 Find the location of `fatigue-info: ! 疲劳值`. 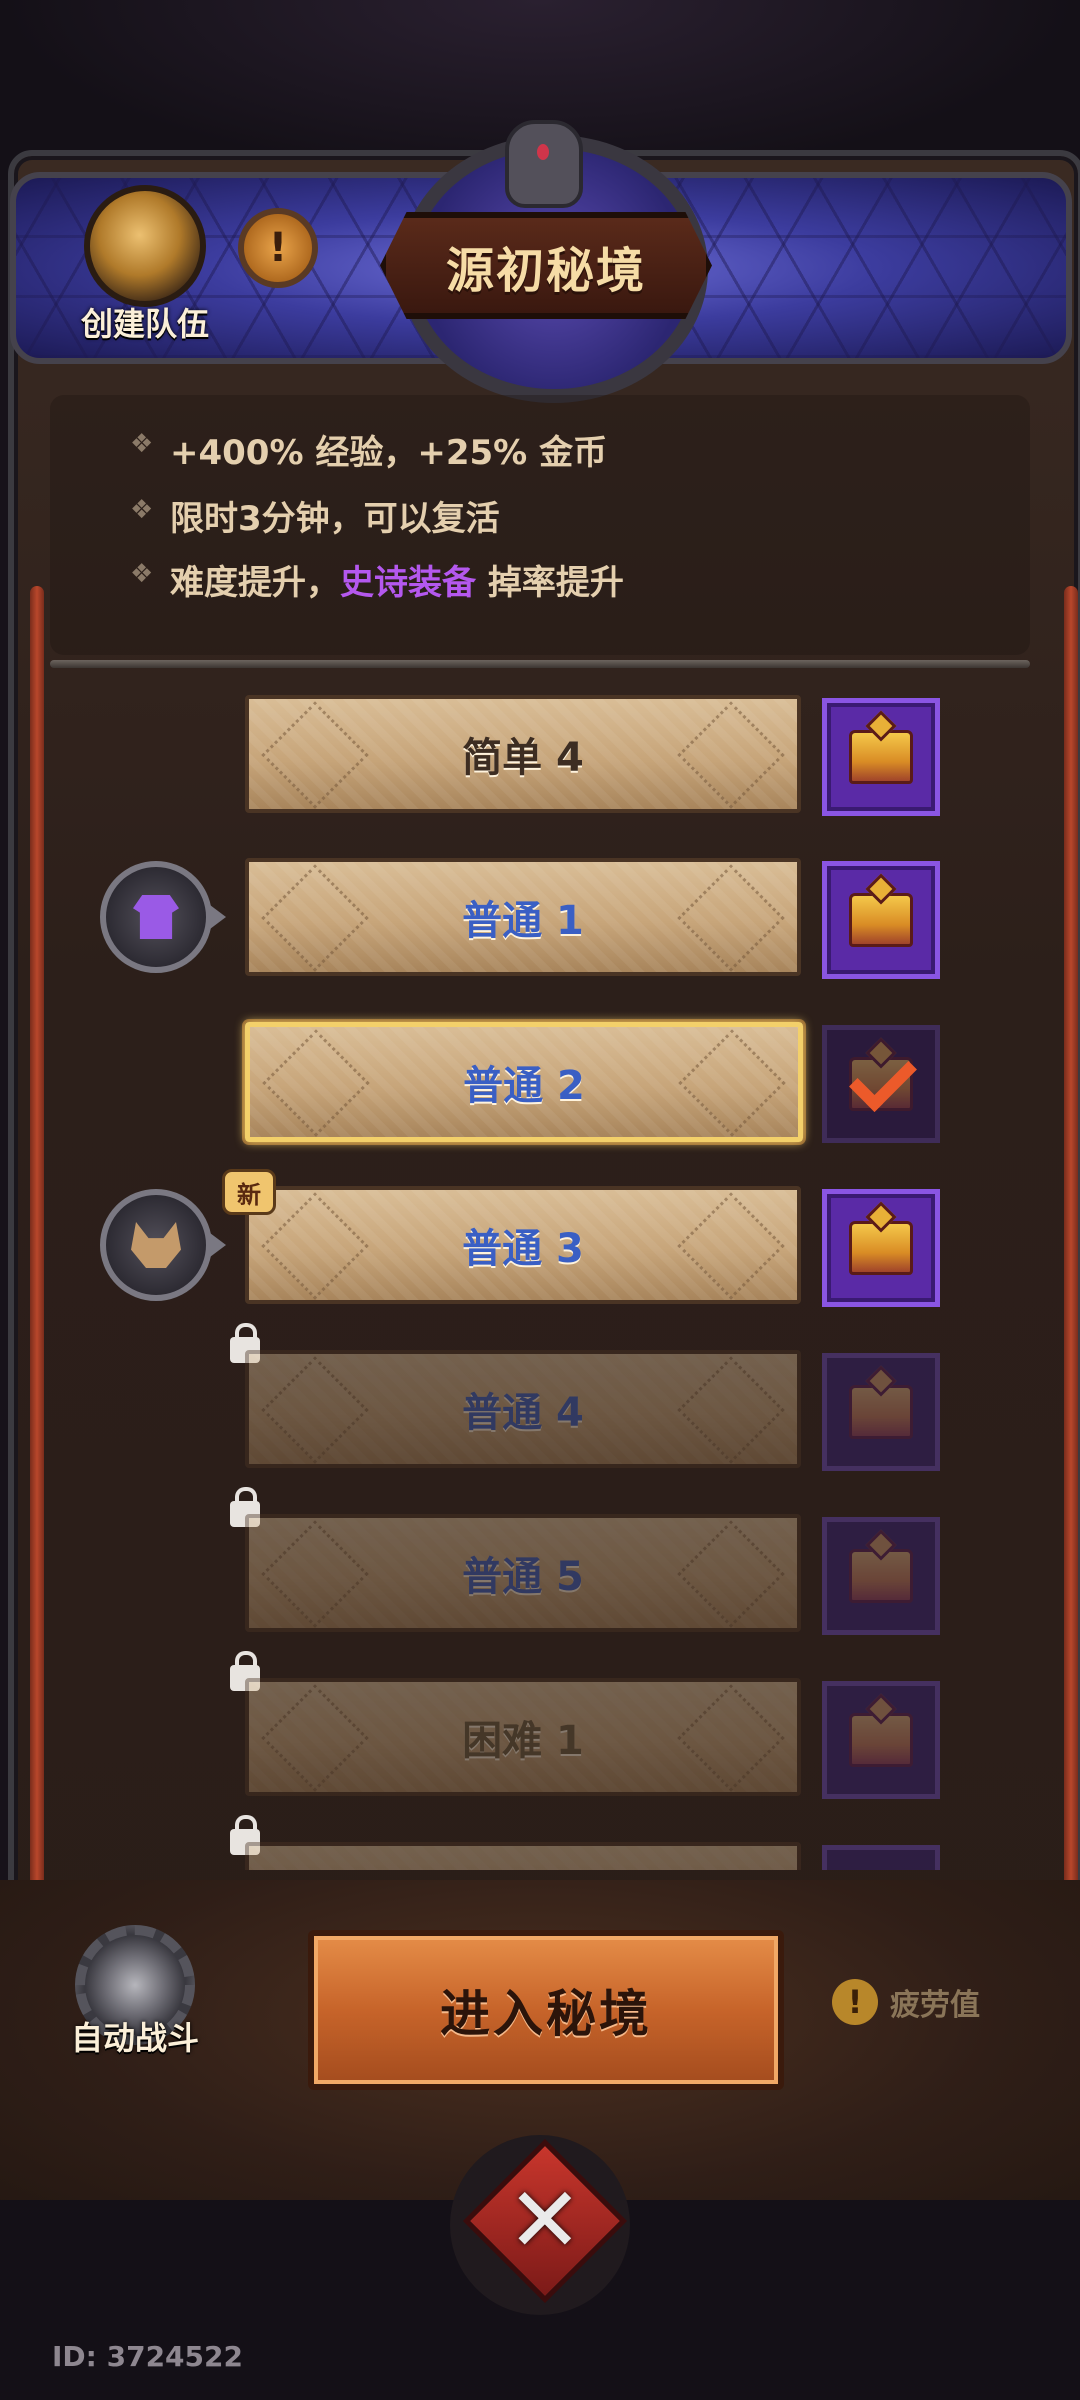

fatigue-info: ! 疲劳值 is located at coordinates (906, 2002).